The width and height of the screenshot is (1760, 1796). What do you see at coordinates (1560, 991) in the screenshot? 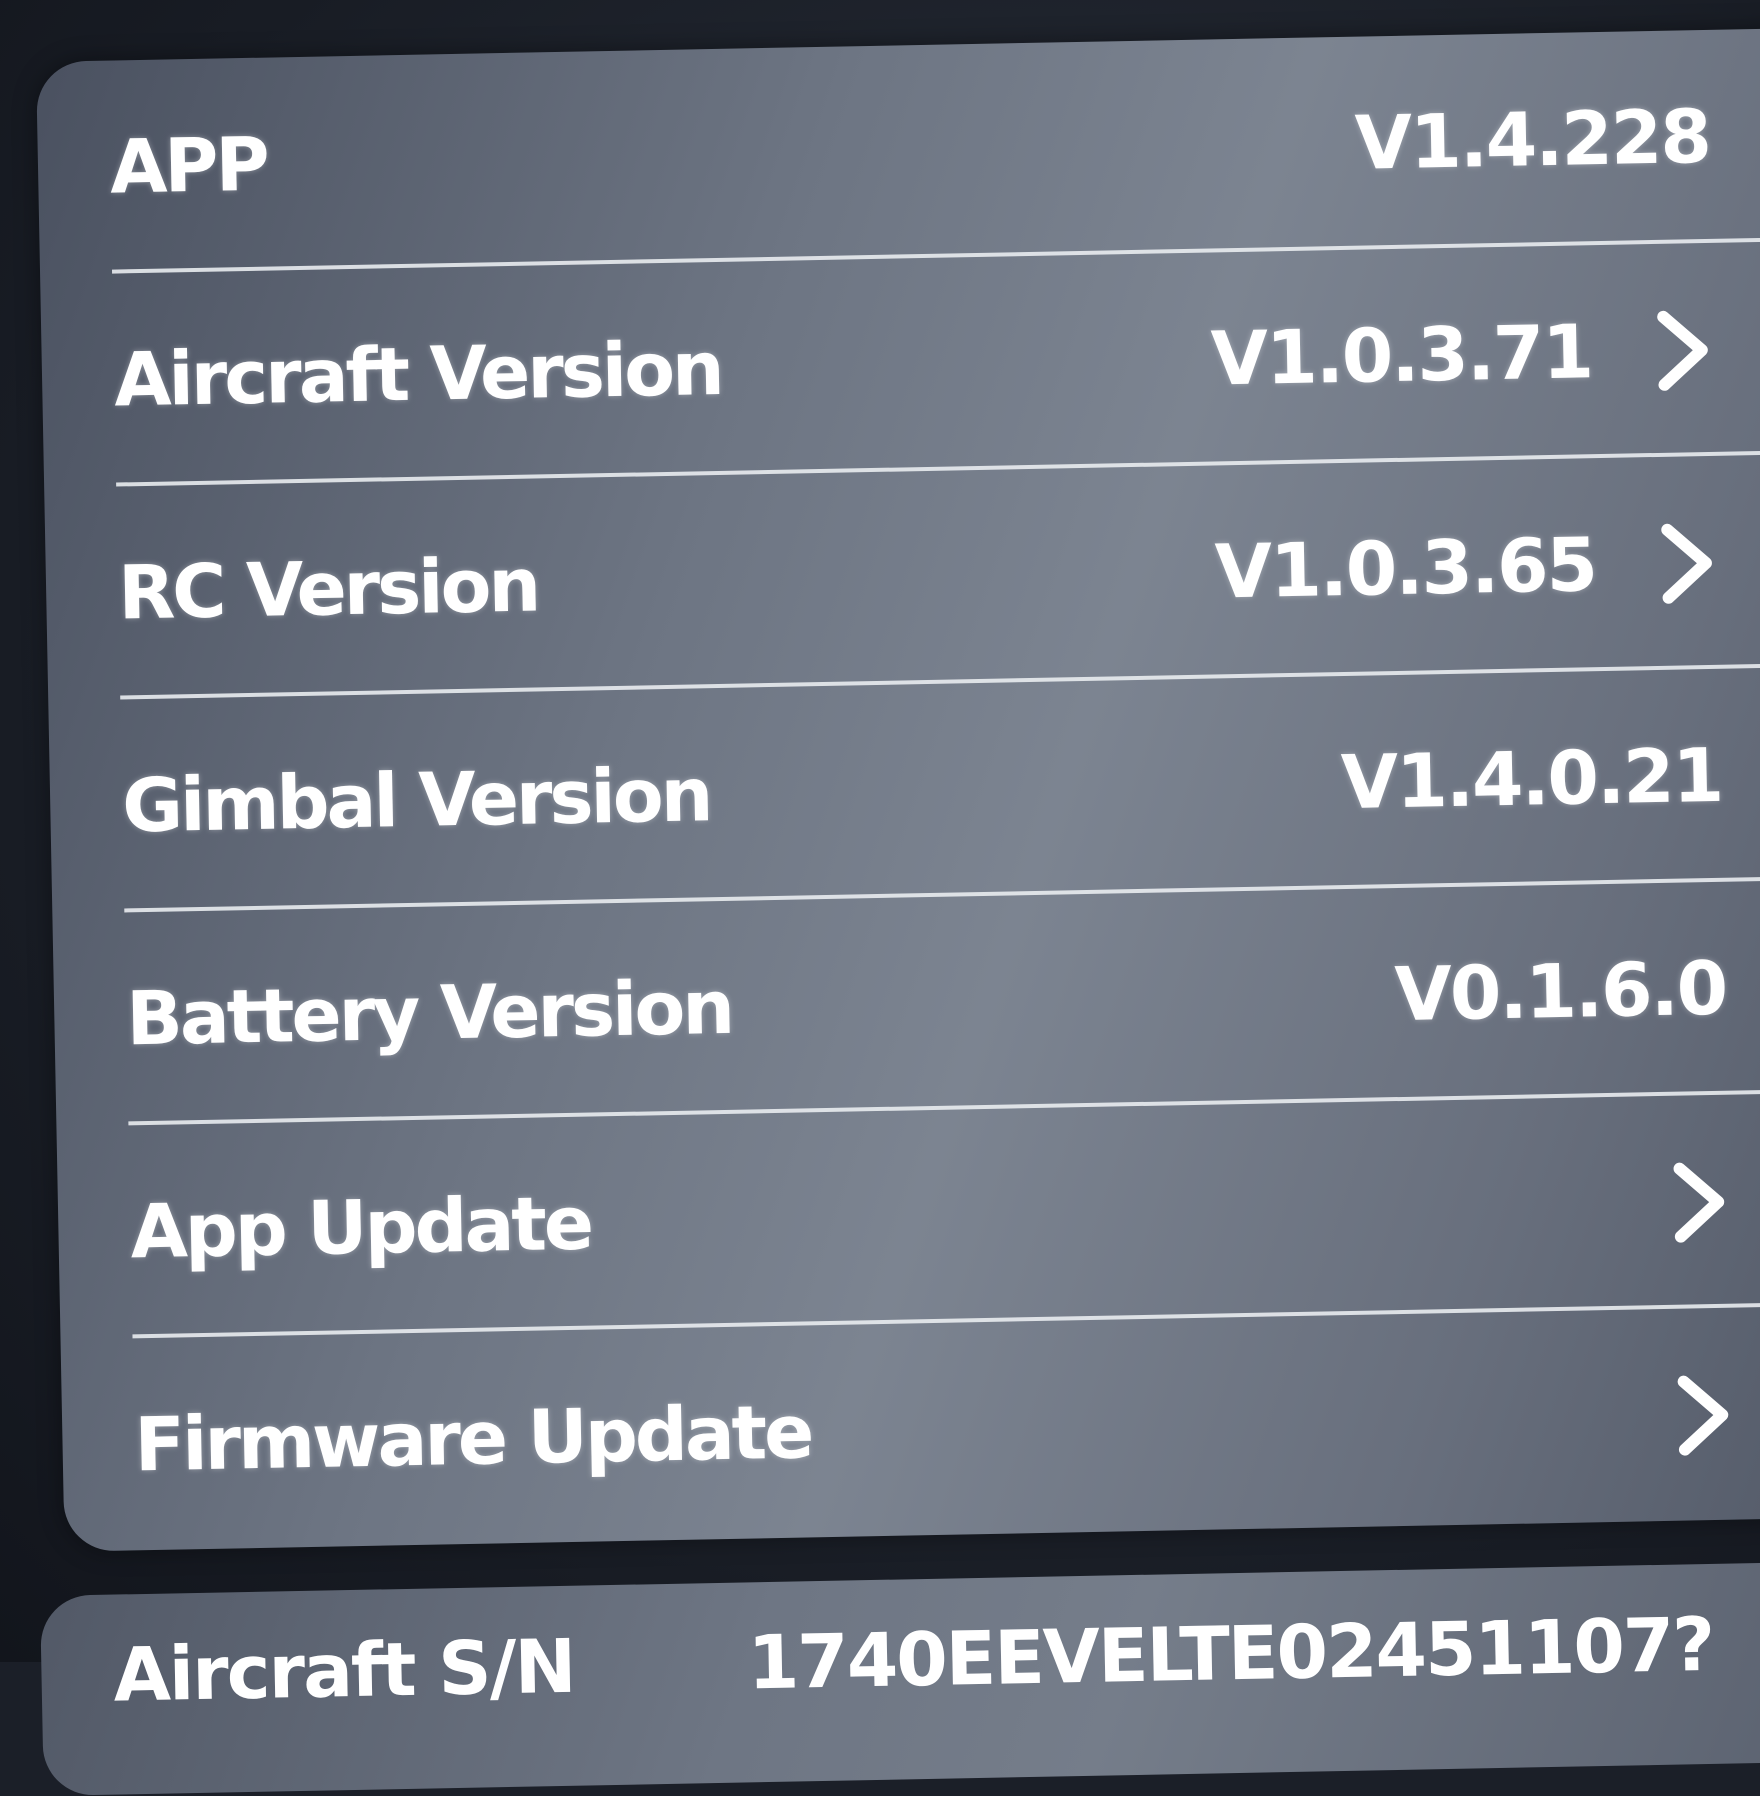
I see `row-value: V0.1.6.0` at bounding box center [1560, 991].